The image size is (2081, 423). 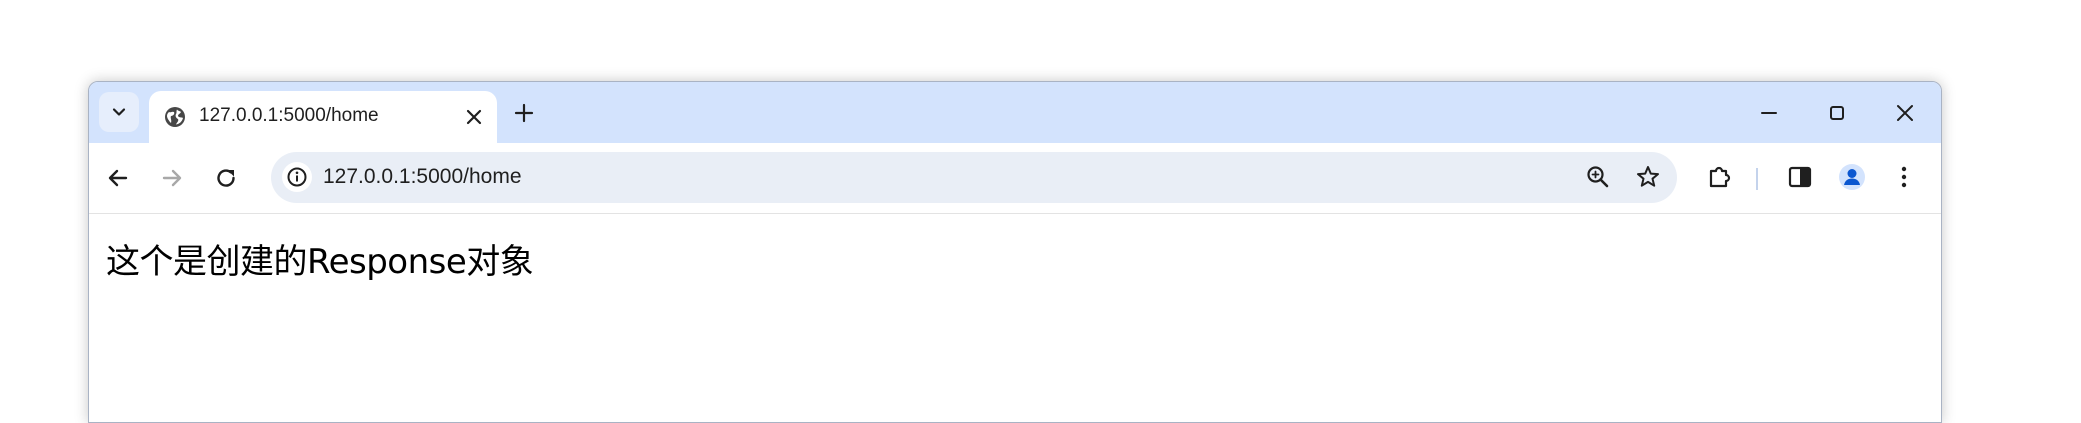 I want to click on extensions-icon, so click(x=1720, y=177).